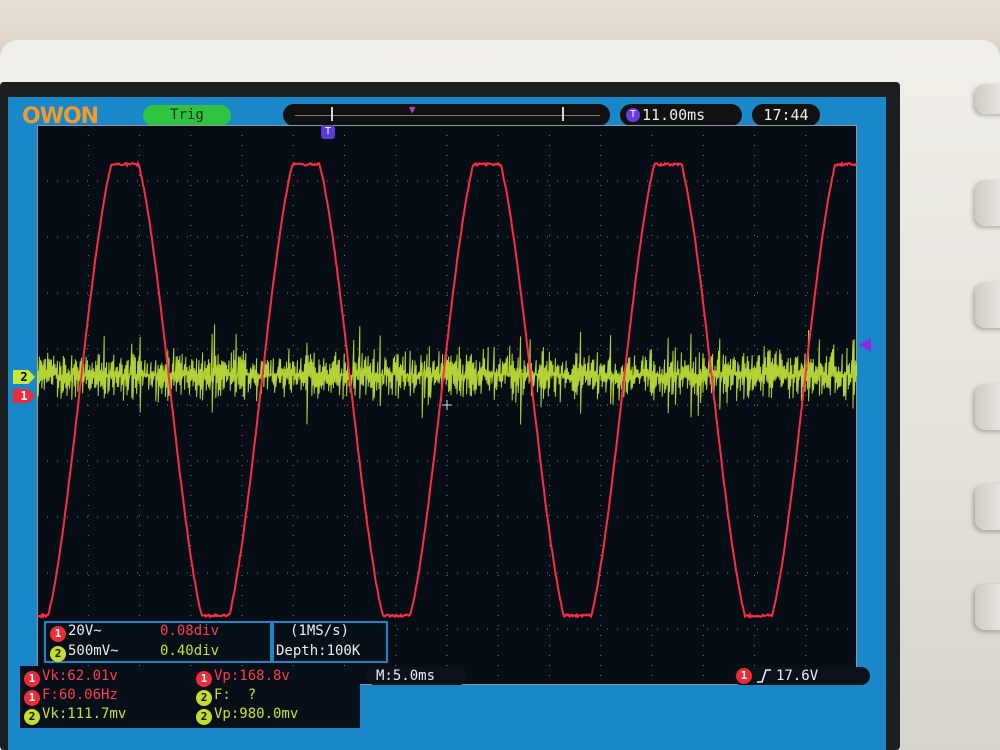  What do you see at coordinates (71, 677) in the screenshot?
I see `ch1-vk-measurement: 1 Vk:62.01v` at bounding box center [71, 677].